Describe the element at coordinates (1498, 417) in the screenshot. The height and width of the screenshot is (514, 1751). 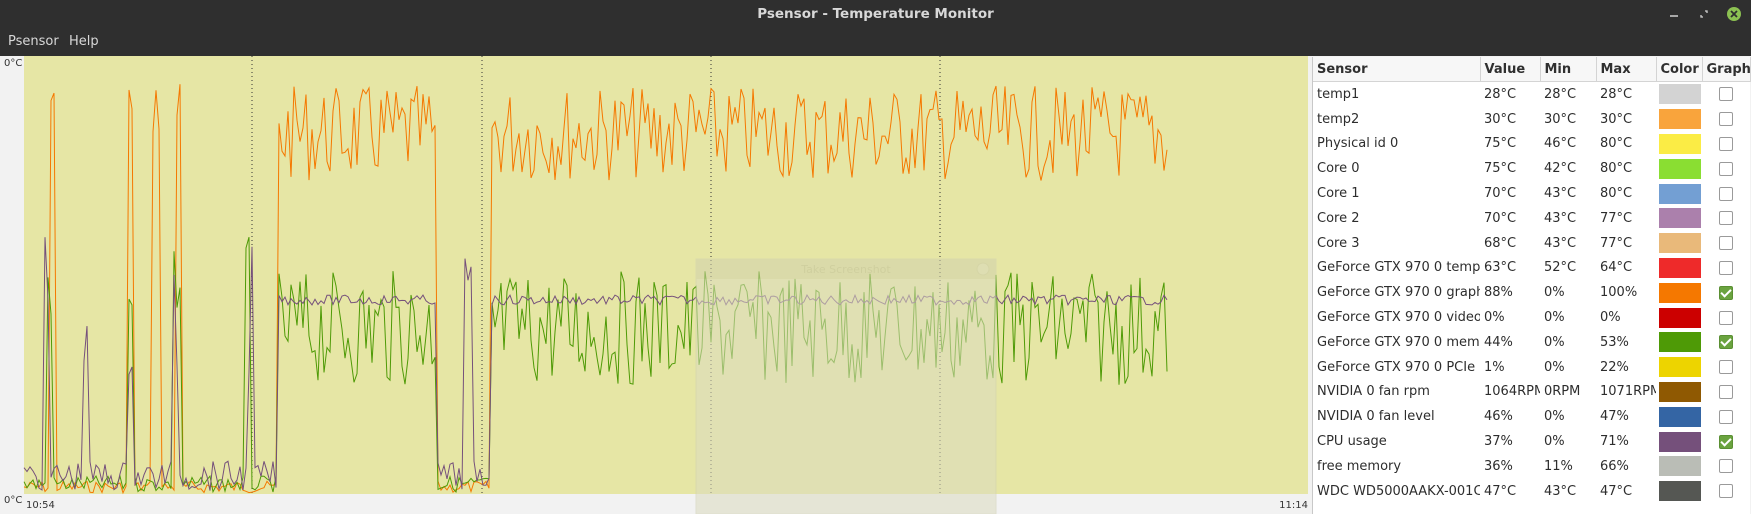
I see `cell-value: 46%` at that location.